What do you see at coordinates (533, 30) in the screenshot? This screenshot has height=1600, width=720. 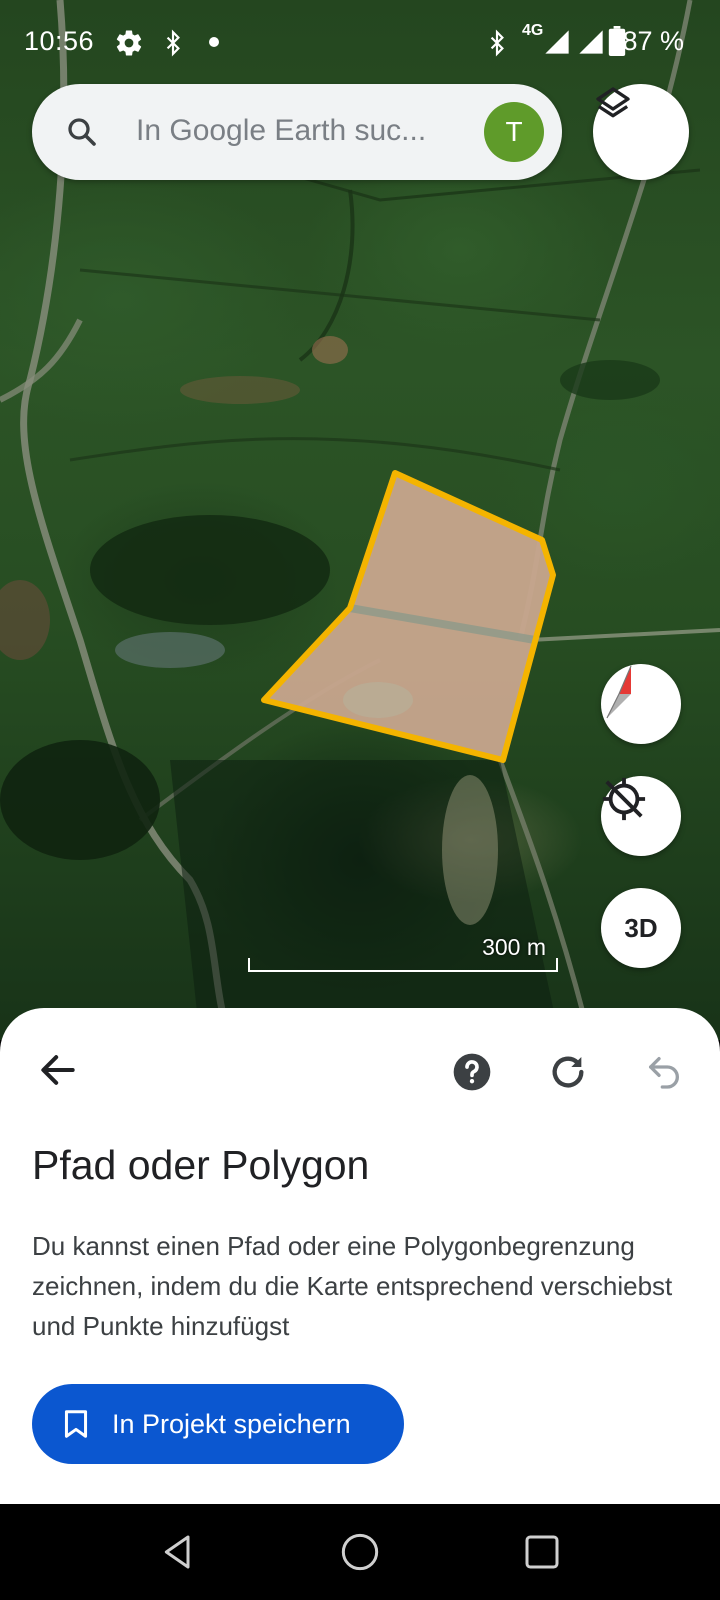 I see `network-type: 4G` at bounding box center [533, 30].